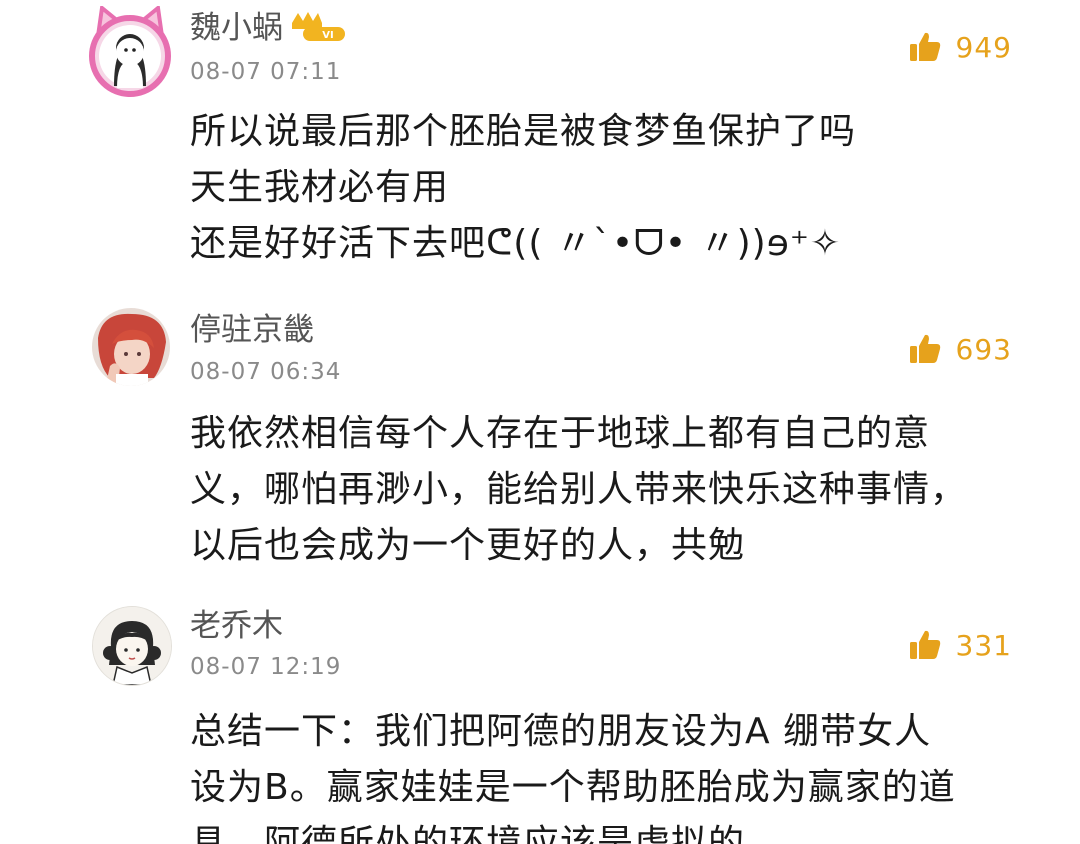 The height and width of the screenshot is (844, 1080). I want to click on username: 魏小蜗 VI, so click(268, 28).